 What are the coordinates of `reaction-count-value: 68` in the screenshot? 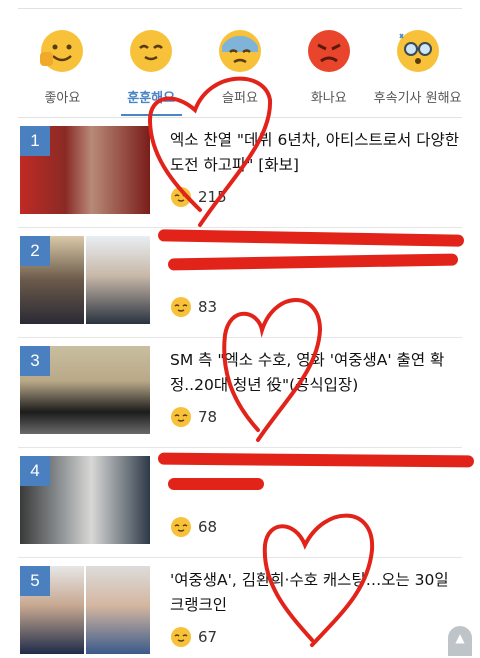 It's located at (208, 527).